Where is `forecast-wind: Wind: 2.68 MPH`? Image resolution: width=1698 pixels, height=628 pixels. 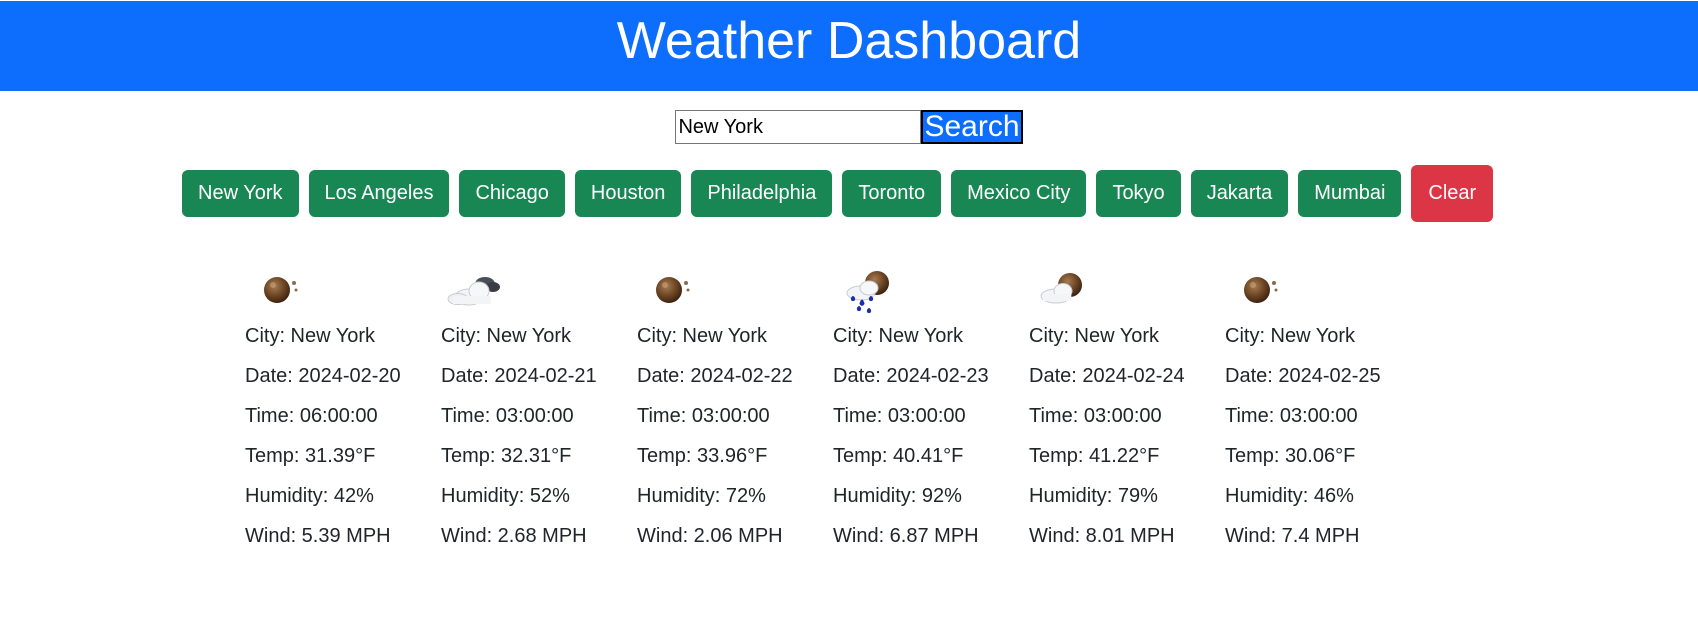 forecast-wind: Wind: 2.68 MPH is located at coordinates (514, 536).